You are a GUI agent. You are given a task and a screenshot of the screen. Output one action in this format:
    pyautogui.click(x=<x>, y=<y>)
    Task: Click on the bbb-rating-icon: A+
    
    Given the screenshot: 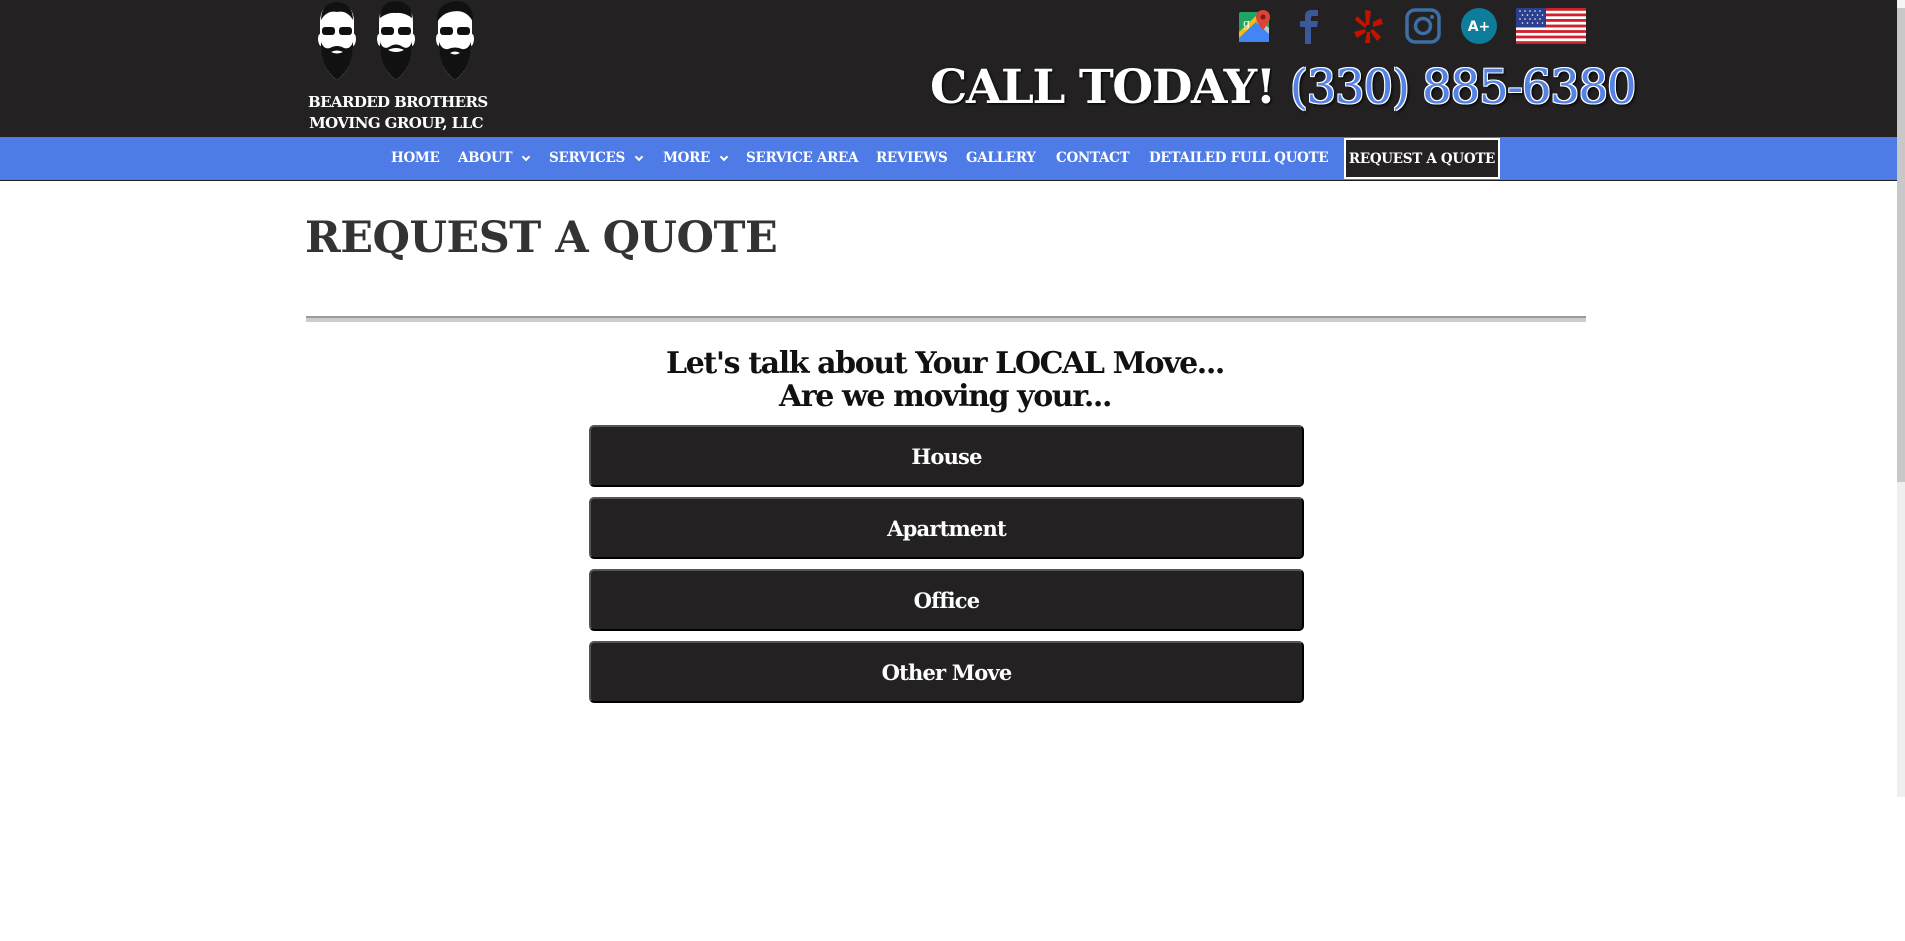 What is the action you would take?
    pyautogui.click(x=1479, y=26)
    